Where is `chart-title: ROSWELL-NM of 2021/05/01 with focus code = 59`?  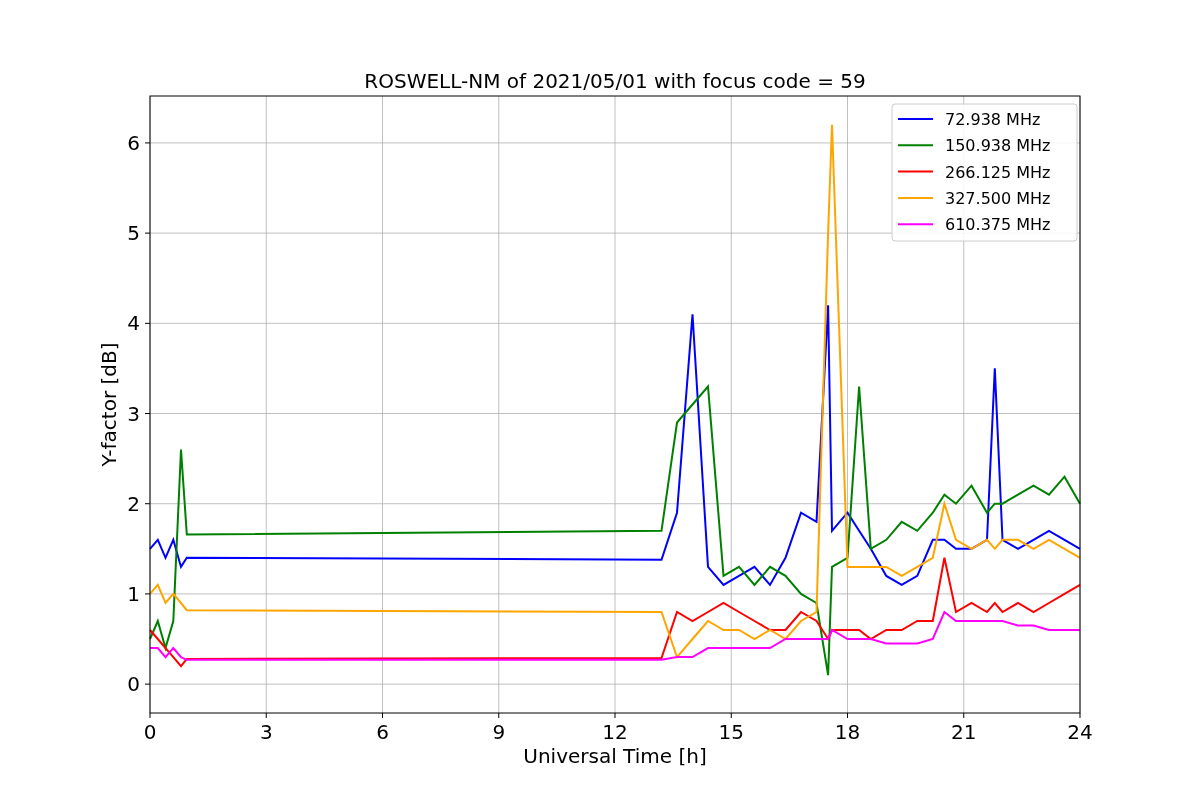
chart-title: ROSWELL-NM of 2021/05/01 with focus code = 59 is located at coordinates (615, 81).